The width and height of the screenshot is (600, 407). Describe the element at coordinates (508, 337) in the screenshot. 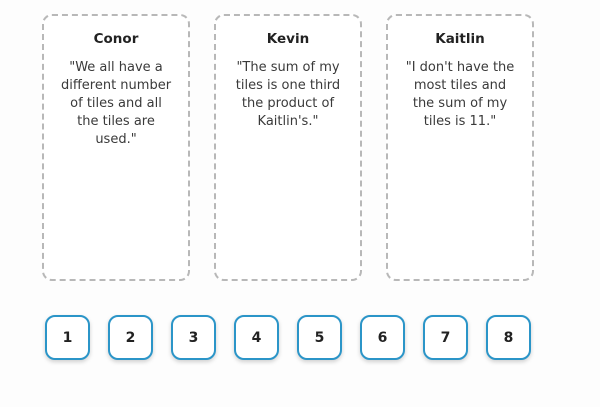

I see `number-tile-8: 8` at that location.